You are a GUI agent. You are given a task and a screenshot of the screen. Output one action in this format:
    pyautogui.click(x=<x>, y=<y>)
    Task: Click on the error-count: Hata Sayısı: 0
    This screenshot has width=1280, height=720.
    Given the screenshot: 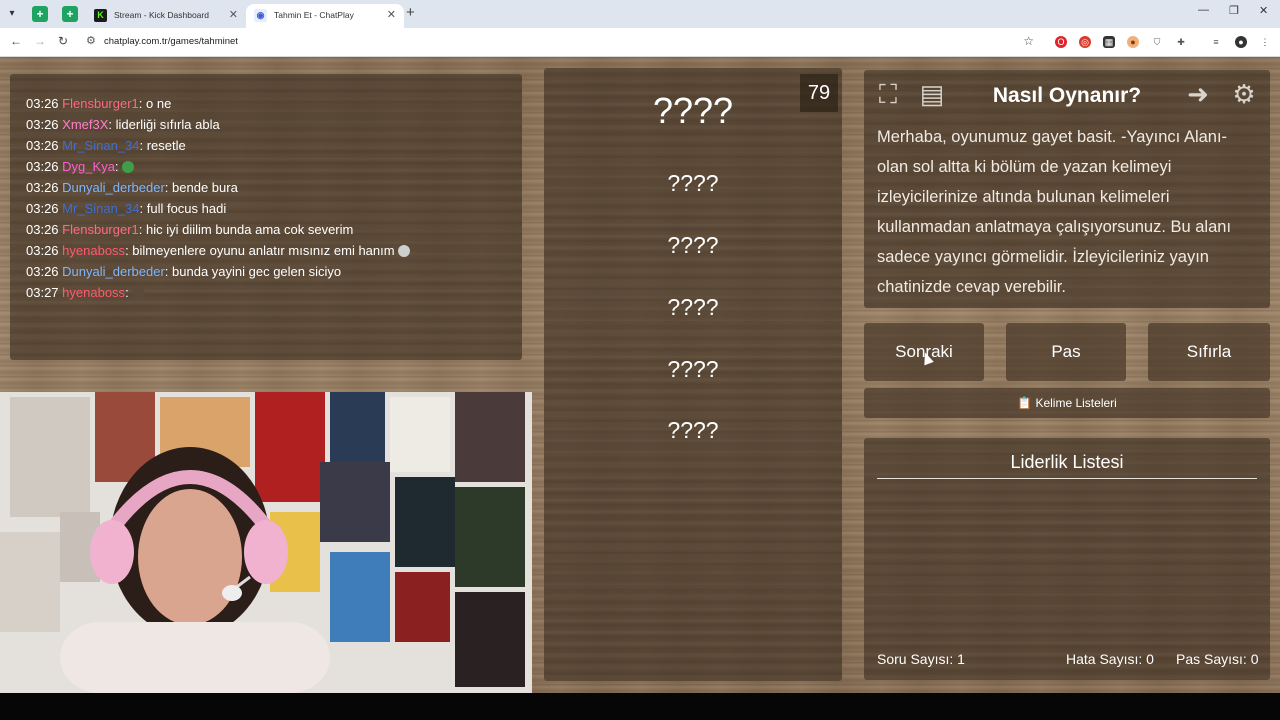 What is the action you would take?
    pyautogui.click(x=1110, y=659)
    